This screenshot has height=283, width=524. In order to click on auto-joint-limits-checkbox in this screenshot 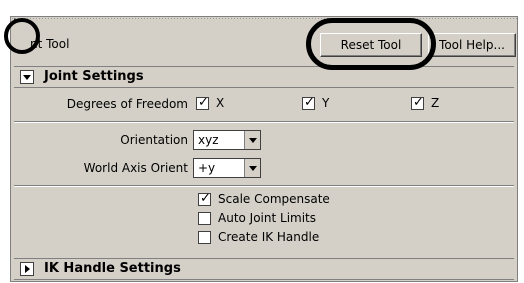, I will do `click(204, 218)`.